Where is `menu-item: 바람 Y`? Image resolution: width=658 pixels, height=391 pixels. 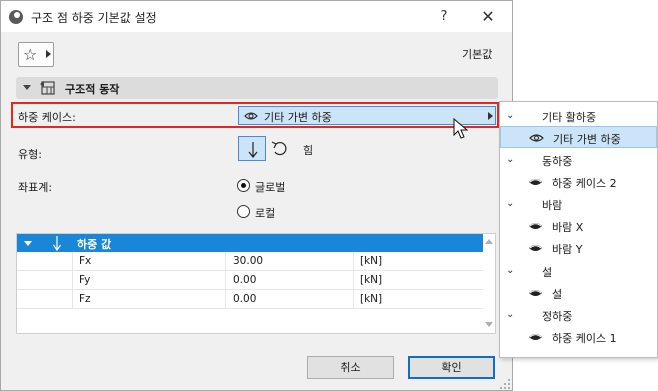
menu-item: 바람 Y is located at coordinates (578, 248).